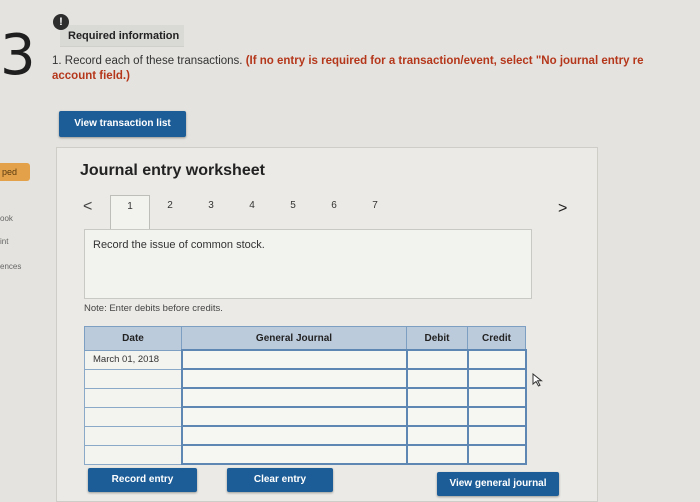 The height and width of the screenshot is (502, 700). I want to click on alert-icon: !, so click(61, 22).